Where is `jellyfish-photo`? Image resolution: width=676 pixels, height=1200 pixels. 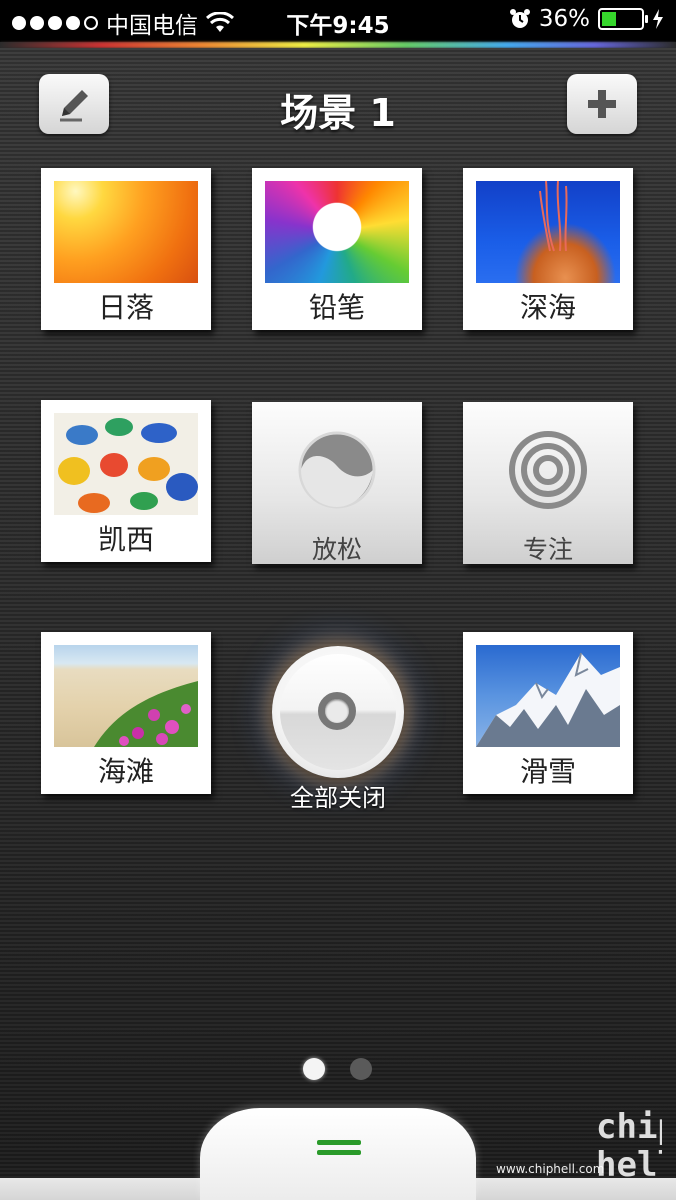 jellyfish-photo is located at coordinates (548, 232).